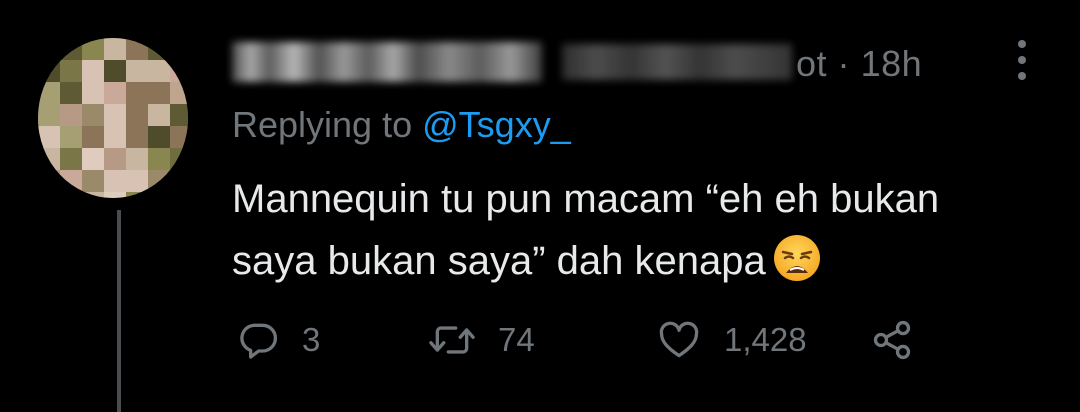 The height and width of the screenshot is (412, 1080). What do you see at coordinates (113, 118) in the screenshot?
I see `avatar` at bounding box center [113, 118].